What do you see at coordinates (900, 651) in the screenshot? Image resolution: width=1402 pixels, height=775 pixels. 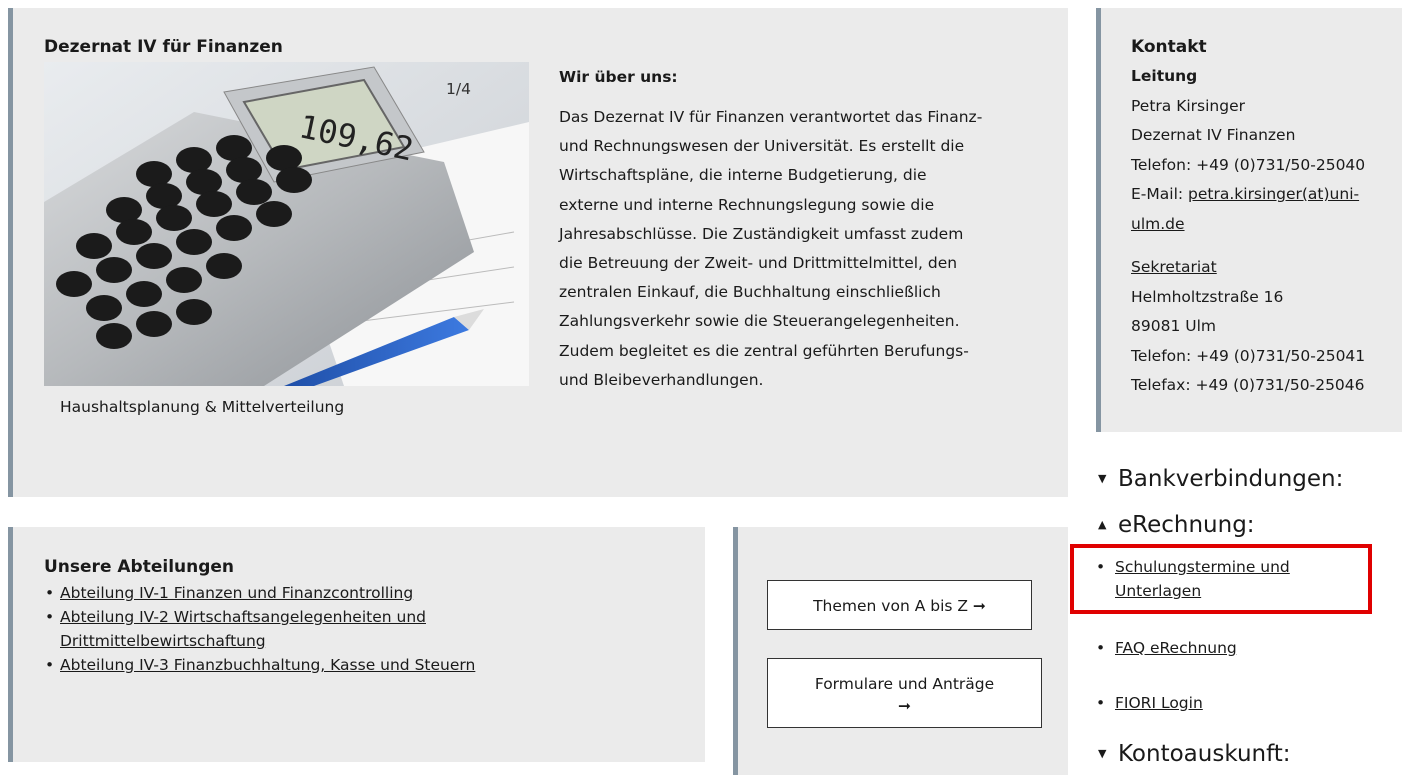 I see `quicklinks-panel` at bounding box center [900, 651].